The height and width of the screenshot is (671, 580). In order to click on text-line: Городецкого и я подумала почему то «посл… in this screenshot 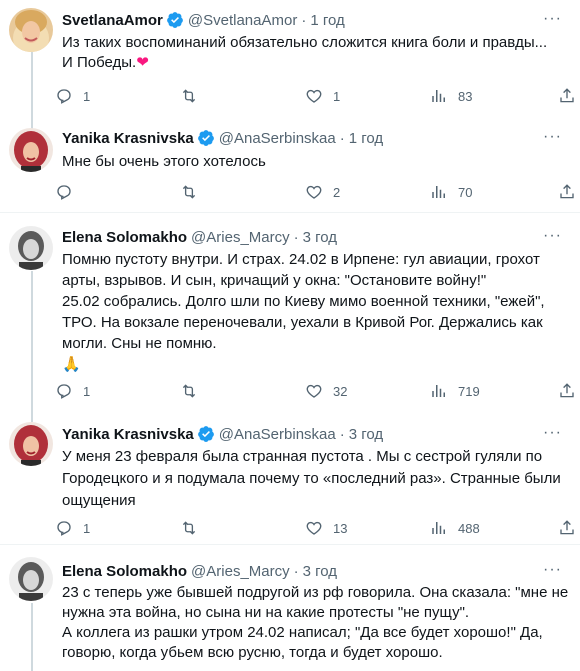, I will do `click(311, 478)`.